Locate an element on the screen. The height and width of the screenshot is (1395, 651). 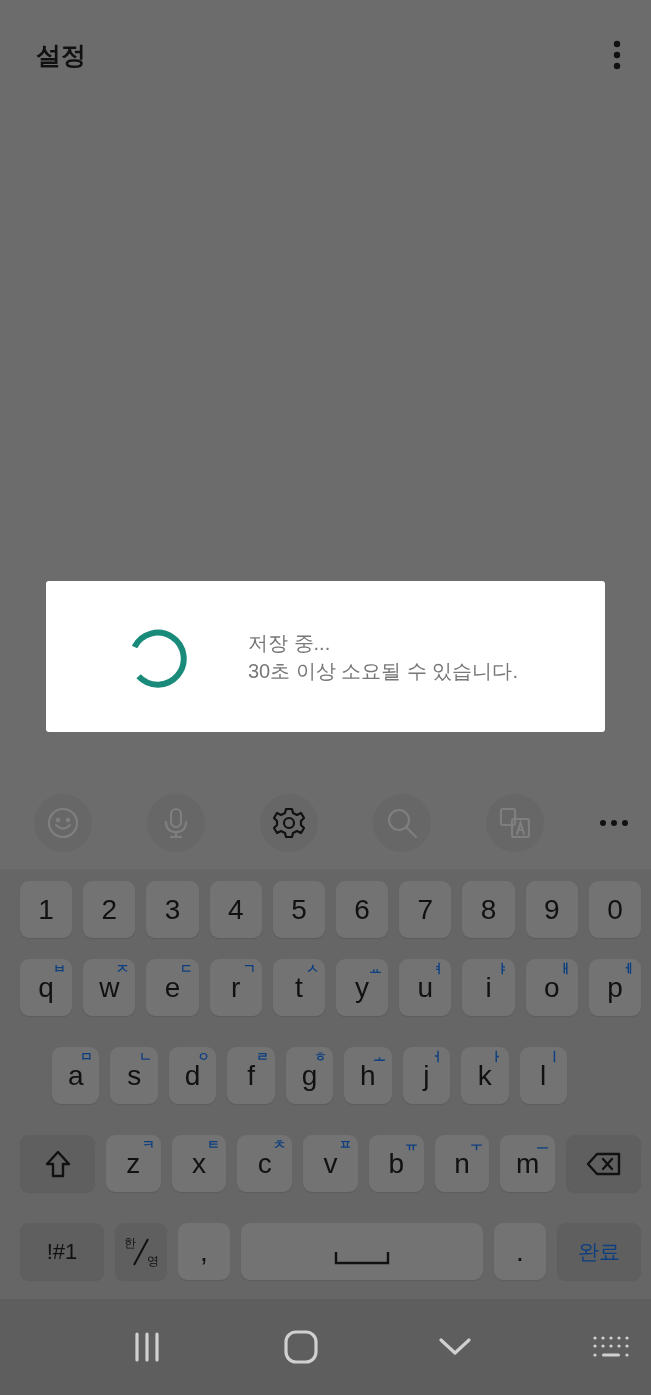
keyboard-key: y ㅛ is located at coordinates (362, 987).